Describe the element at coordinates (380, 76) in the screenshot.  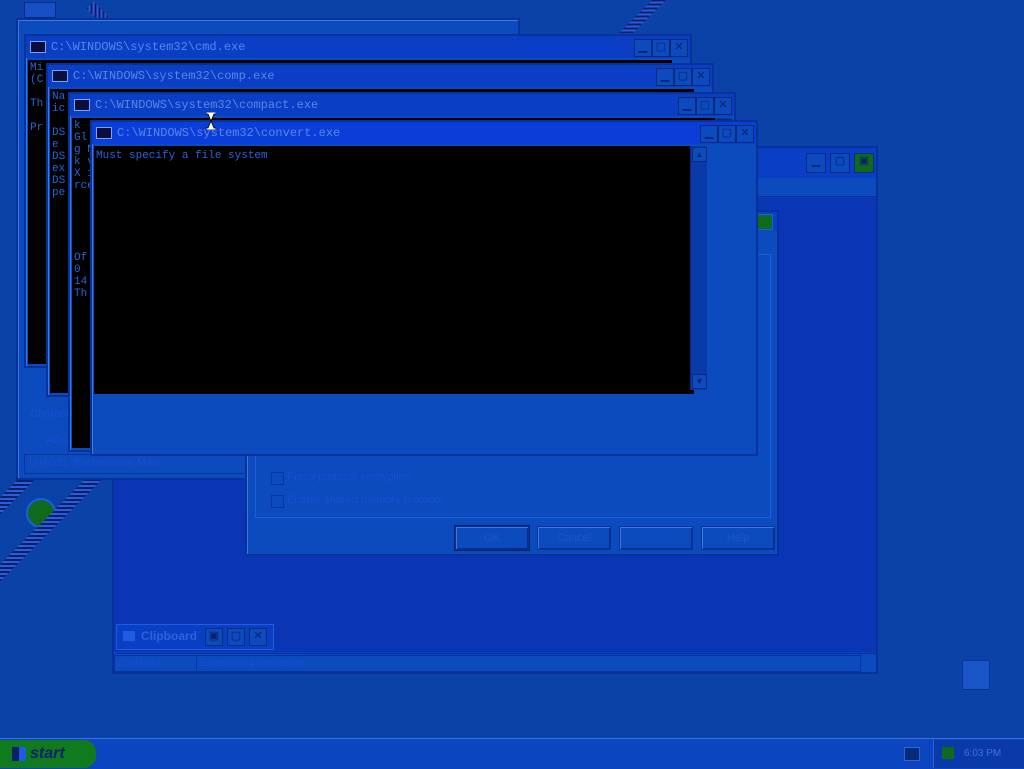
I see `comp-titlebar: C:\WINDOWS\system32\comp.exe` at that location.